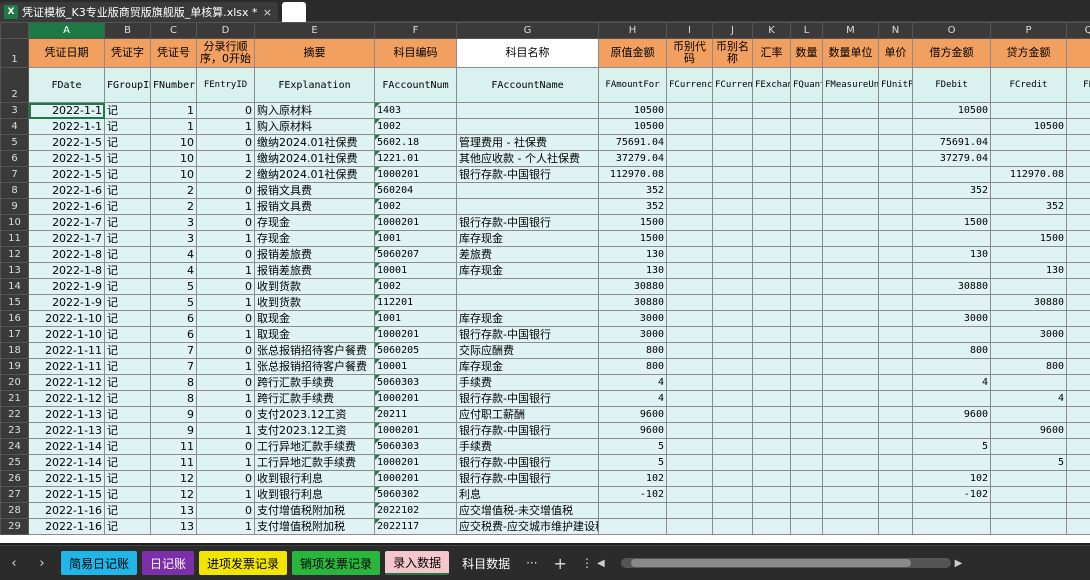 The width and height of the screenshot is (1090, 580). Describe the element at coordinates (486, 563) in the screenshot. I see `sheet-tab-5: 科目数据` at that location.